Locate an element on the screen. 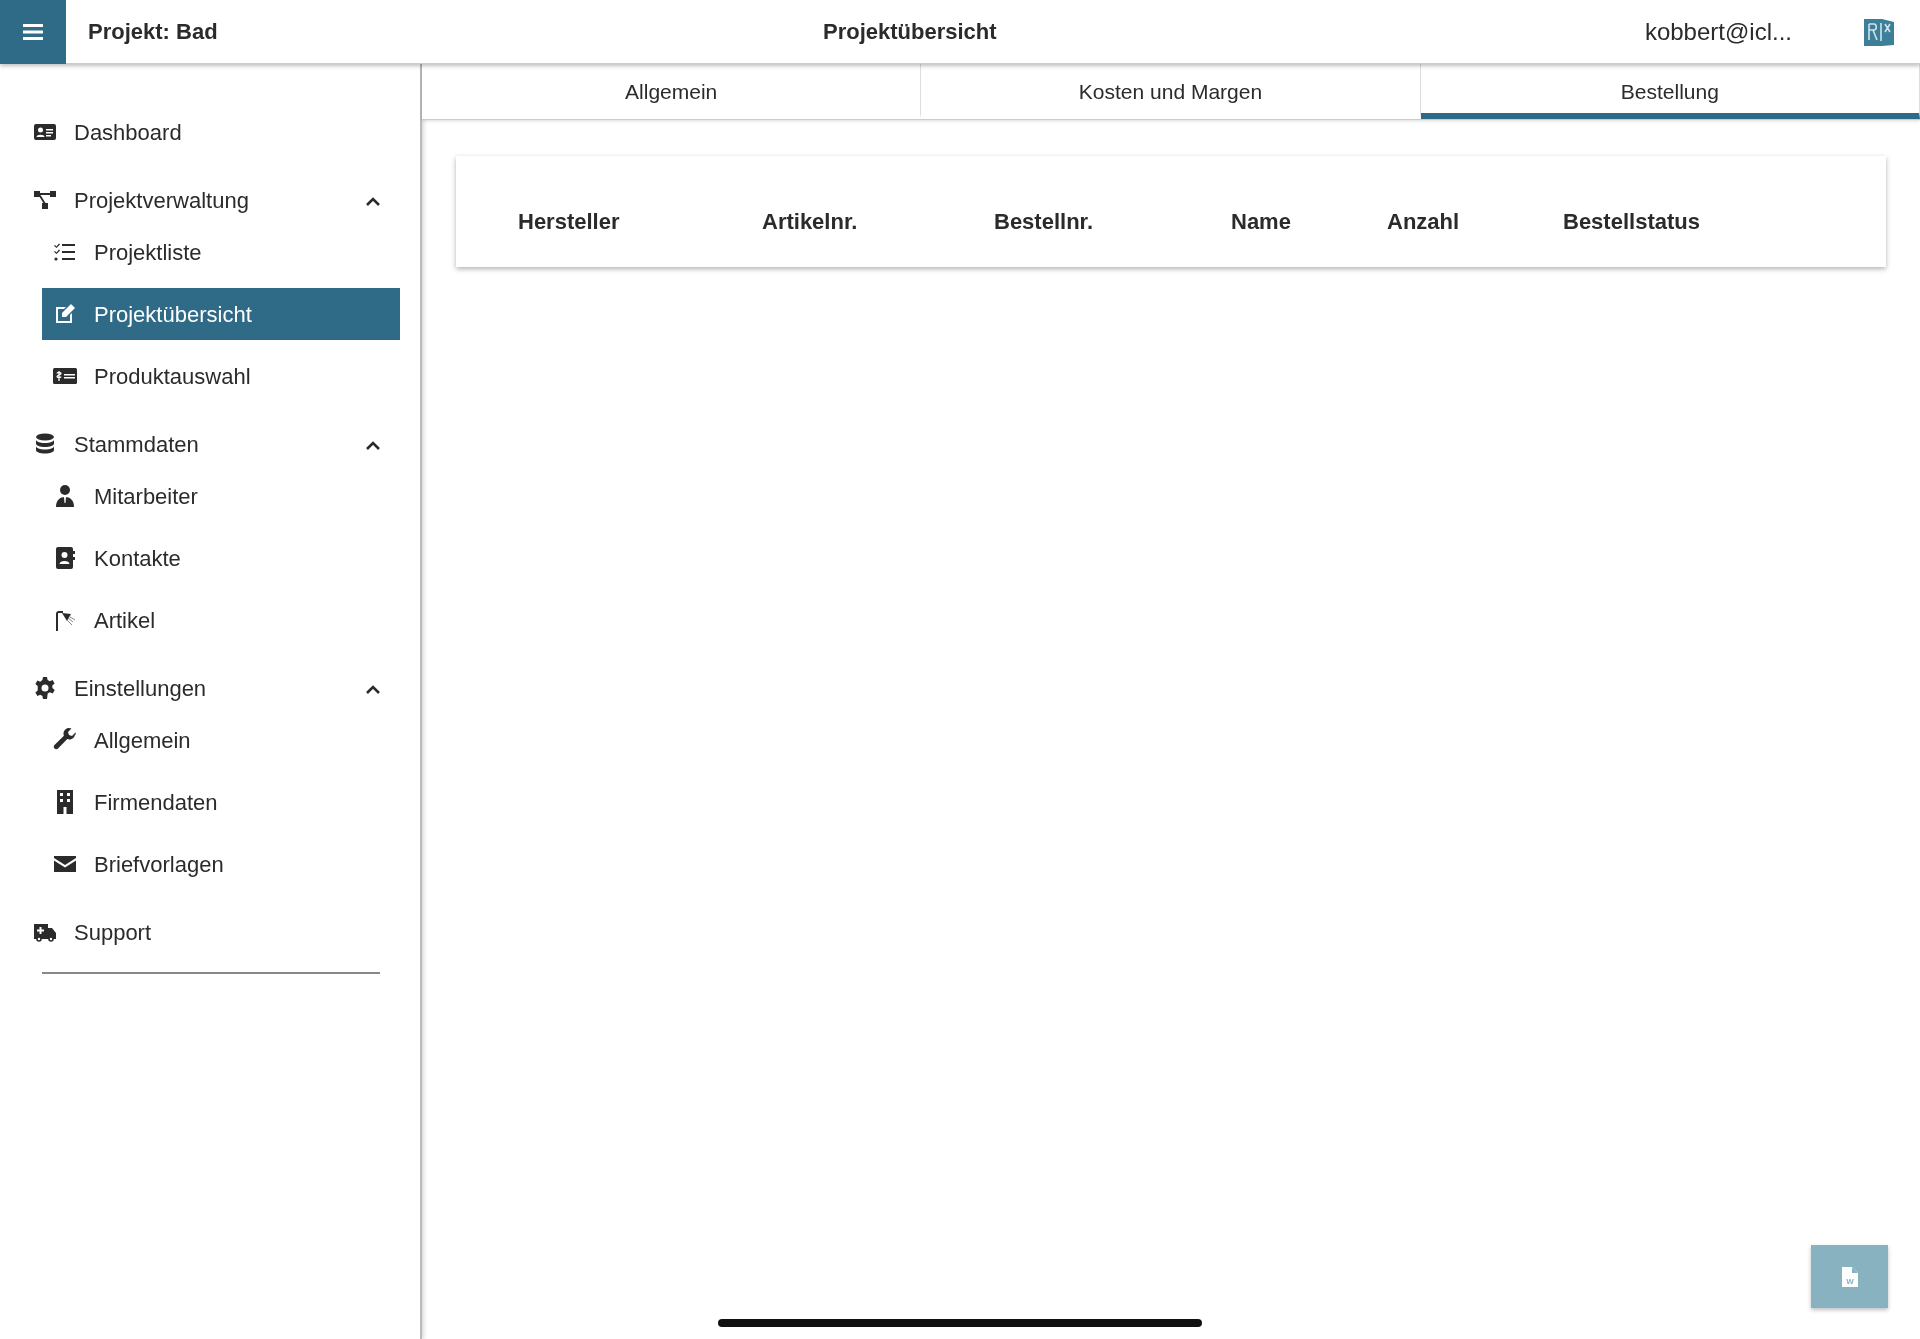 This screenshot has width=1920, height=1339. sidebar-item: Produktauswahl is located at coordinates (221, 376).